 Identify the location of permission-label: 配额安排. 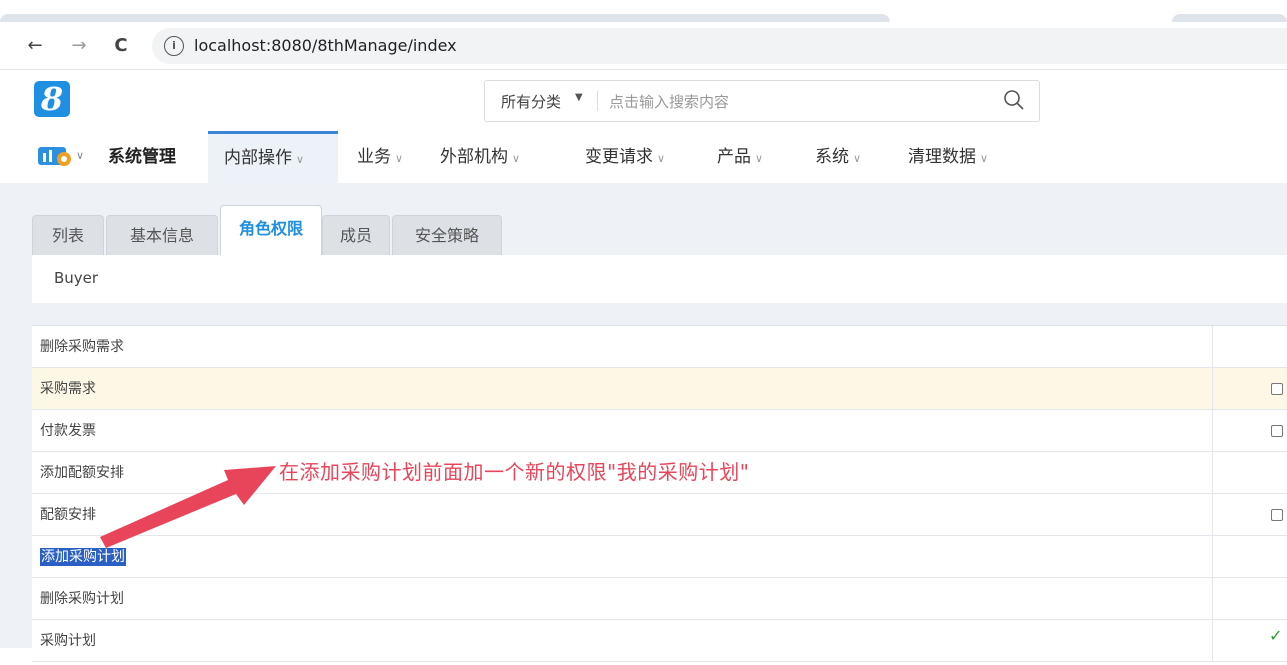
(68, 515).